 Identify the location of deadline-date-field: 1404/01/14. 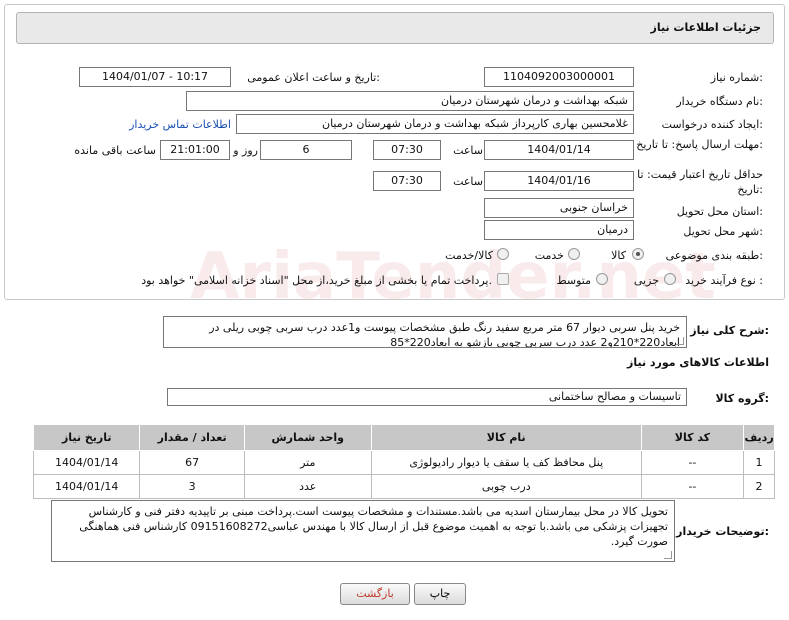
(559, 150).